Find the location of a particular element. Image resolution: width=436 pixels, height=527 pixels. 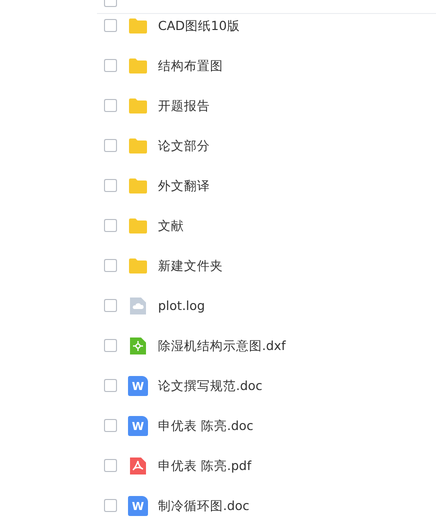

file-name: 论文撰写规范.doc is located at coordinates (210, 386).